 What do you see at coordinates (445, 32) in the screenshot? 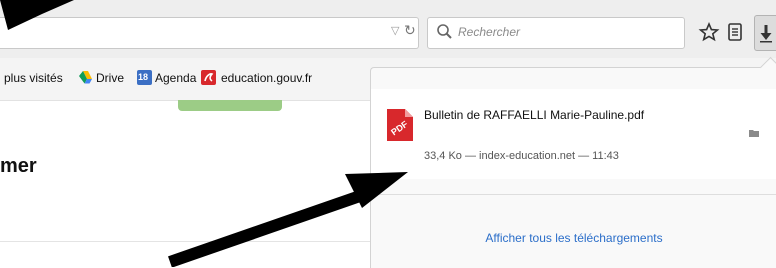
I see `search-icon` at bounding box center [445, 32].